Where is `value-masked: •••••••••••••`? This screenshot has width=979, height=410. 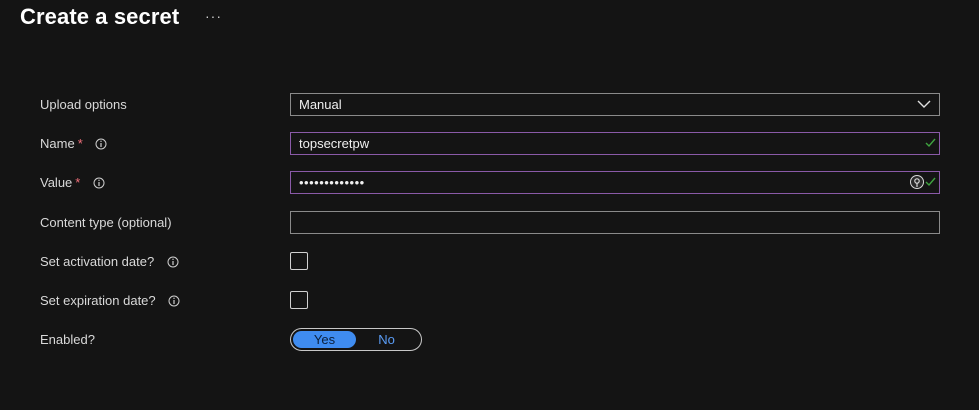 value-masked: ••••••••••••• is located at coordinates (332, 182).